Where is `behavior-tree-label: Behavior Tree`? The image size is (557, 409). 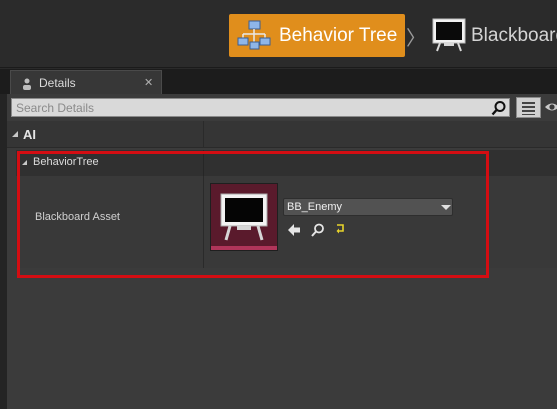 behavior-tree-label: Behavior Tree is located at coordinates (338, 35).